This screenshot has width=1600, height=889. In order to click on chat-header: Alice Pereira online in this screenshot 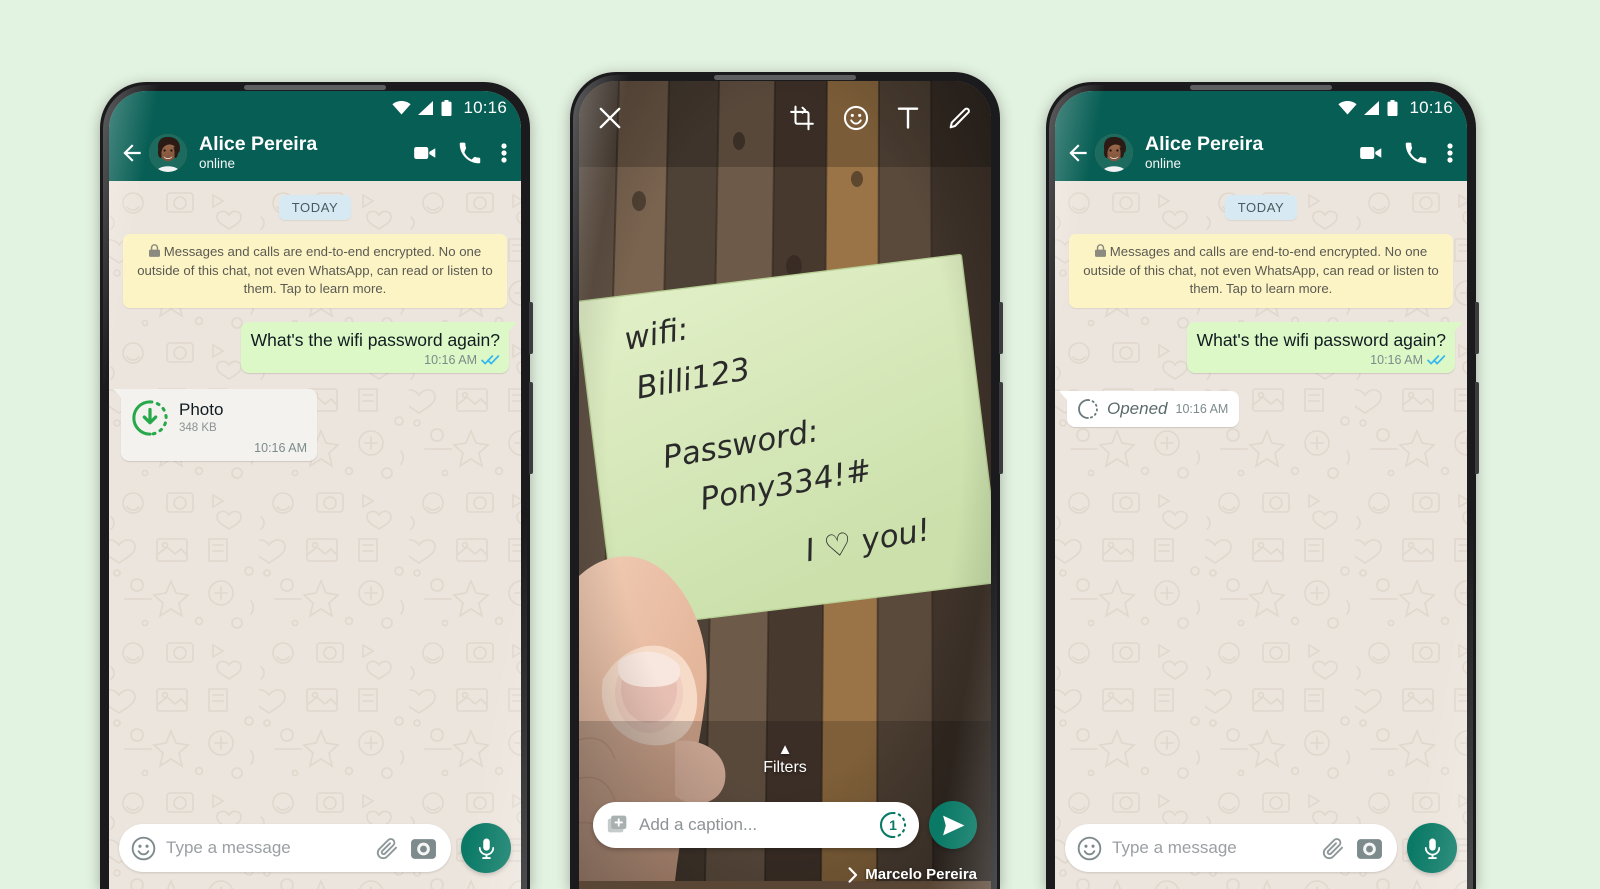, I will do `click(1261, 153)`.